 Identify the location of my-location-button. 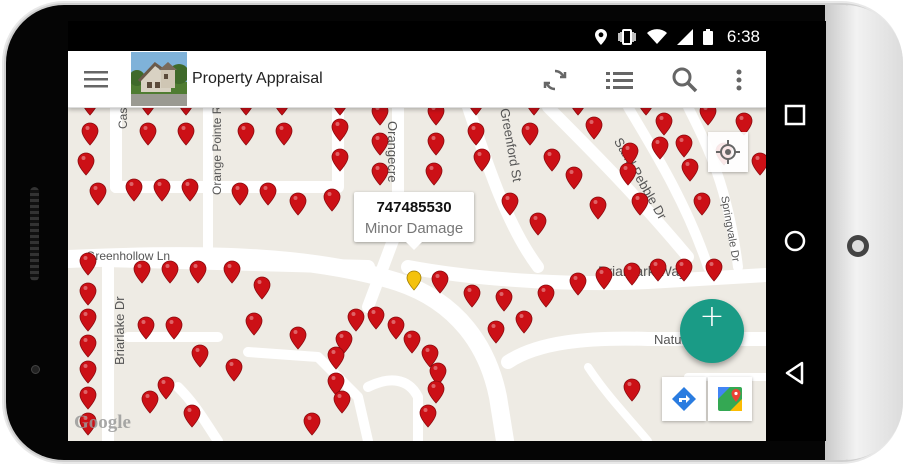
(728, 152).